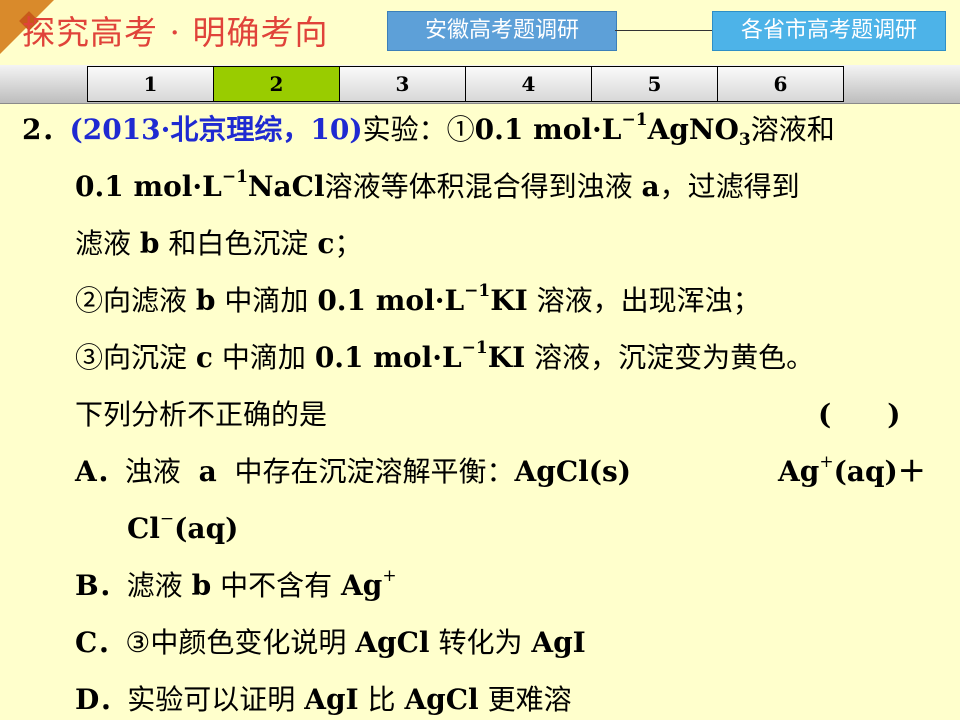  I want to click on subscript: 3, so click(744, 140).